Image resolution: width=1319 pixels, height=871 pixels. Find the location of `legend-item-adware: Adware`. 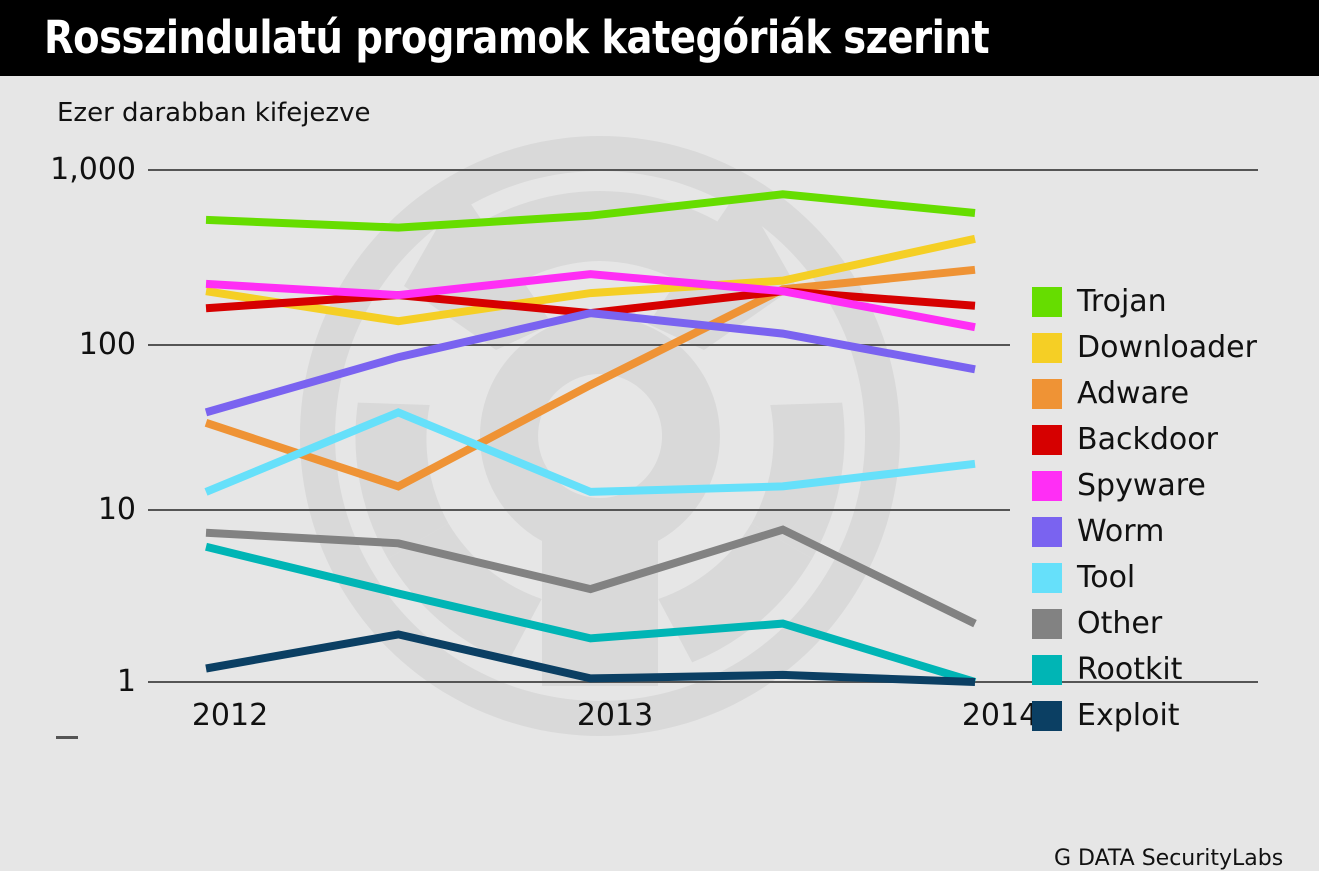

legend-item-adware: Adware is located at coordinates (1167, 394).